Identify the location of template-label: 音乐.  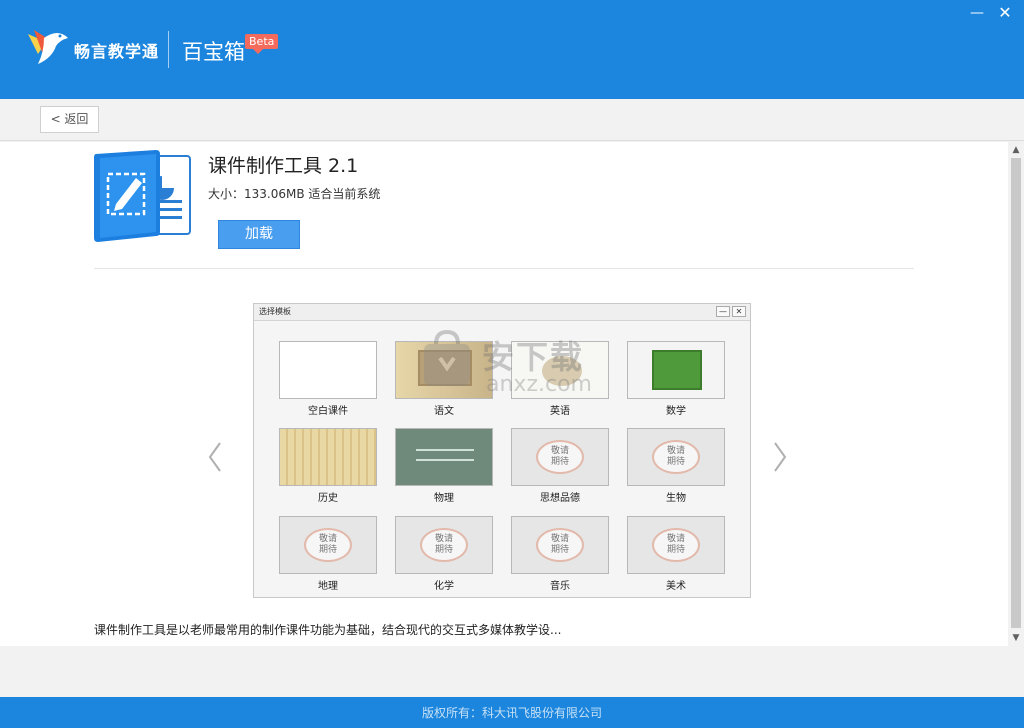
(560, 586).